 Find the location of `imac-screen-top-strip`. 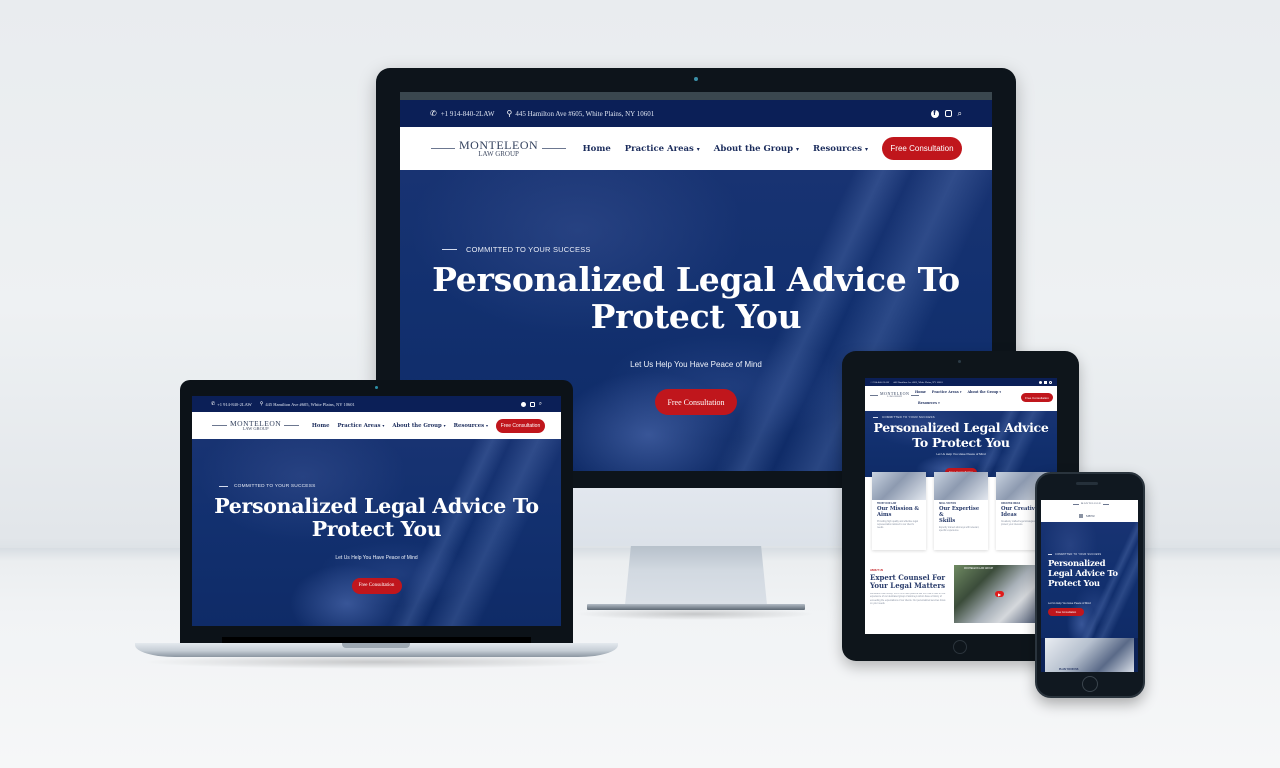

imac-screen-top-strip is located at coordinates (696, 96).